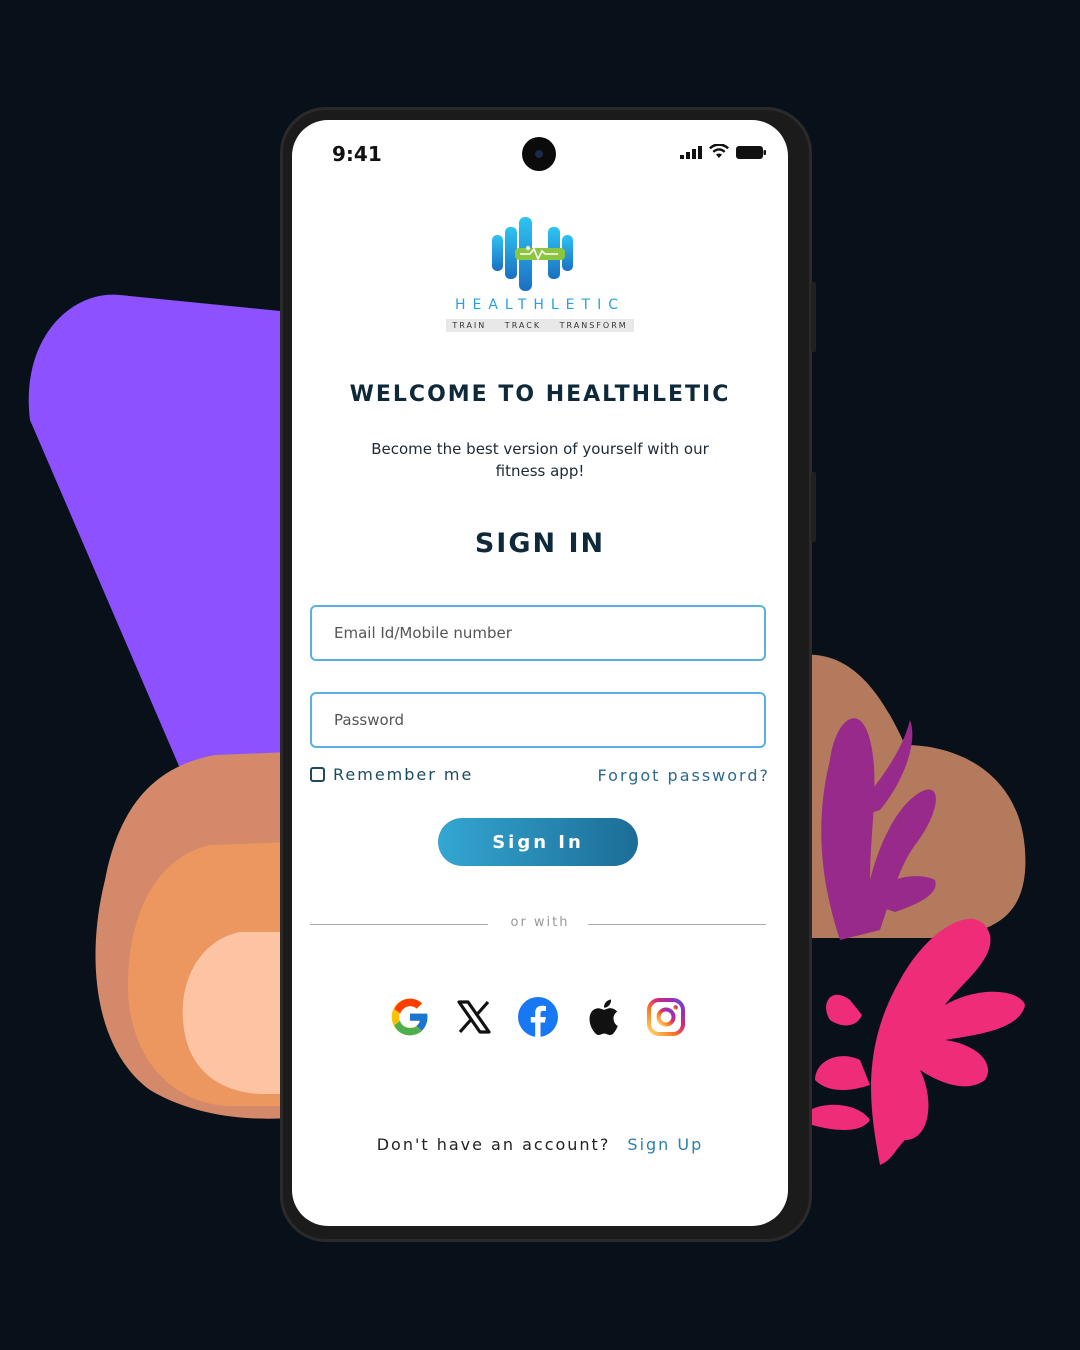 This screenshot has height=1350, width=1080. I want to click on sign-in-button: Sign In, so click(538, 842).